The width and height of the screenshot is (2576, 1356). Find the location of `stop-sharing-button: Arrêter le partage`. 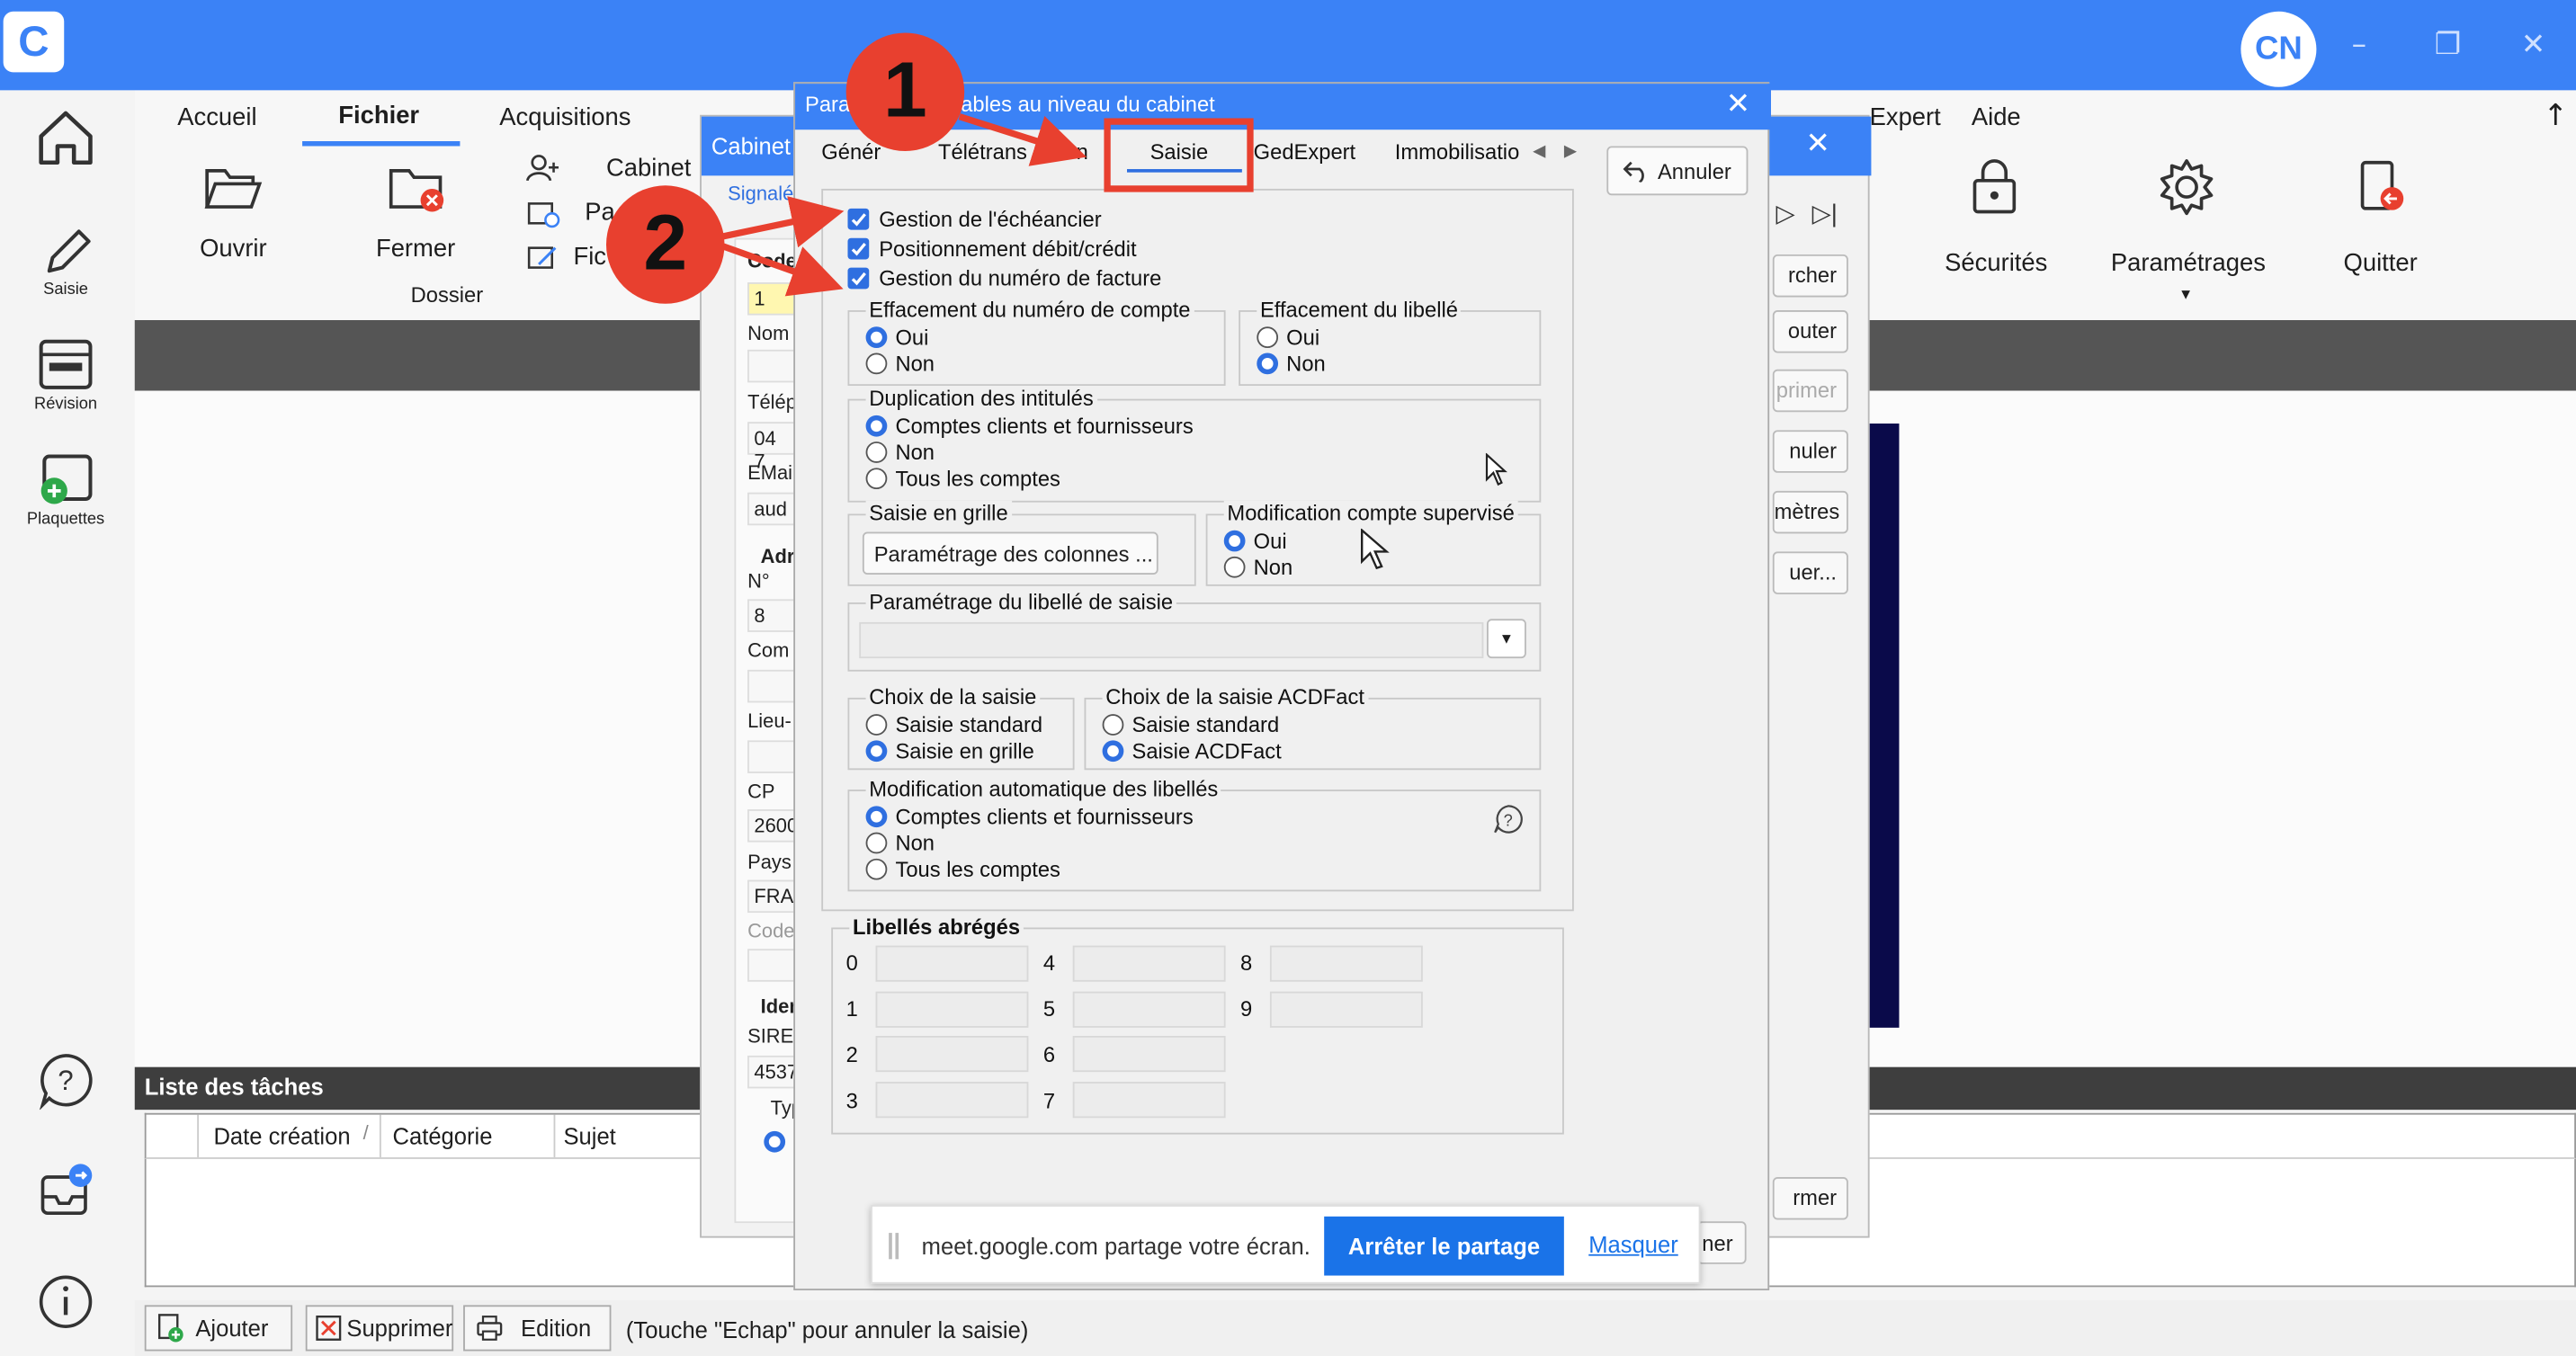

stop-sharing-button: Arrêter le partage is located at coordinates (1444, 1246).